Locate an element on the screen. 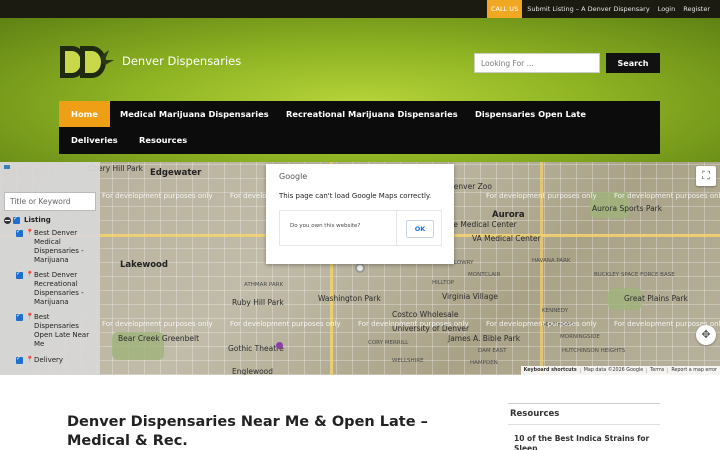 This screenshot has width=720, height=450. map-label: ATHMAR PARK is located at coordinates (264, 285).